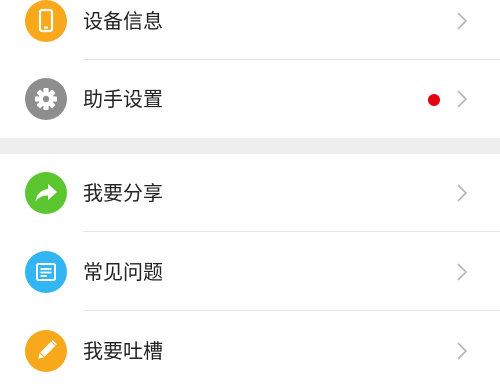 Image resolution: width=500 pixels, height=390 pixels. What do you see at coordinates (434, 100) in the screenshot?
I see `notification-dot` at bounding box center [434, 100].